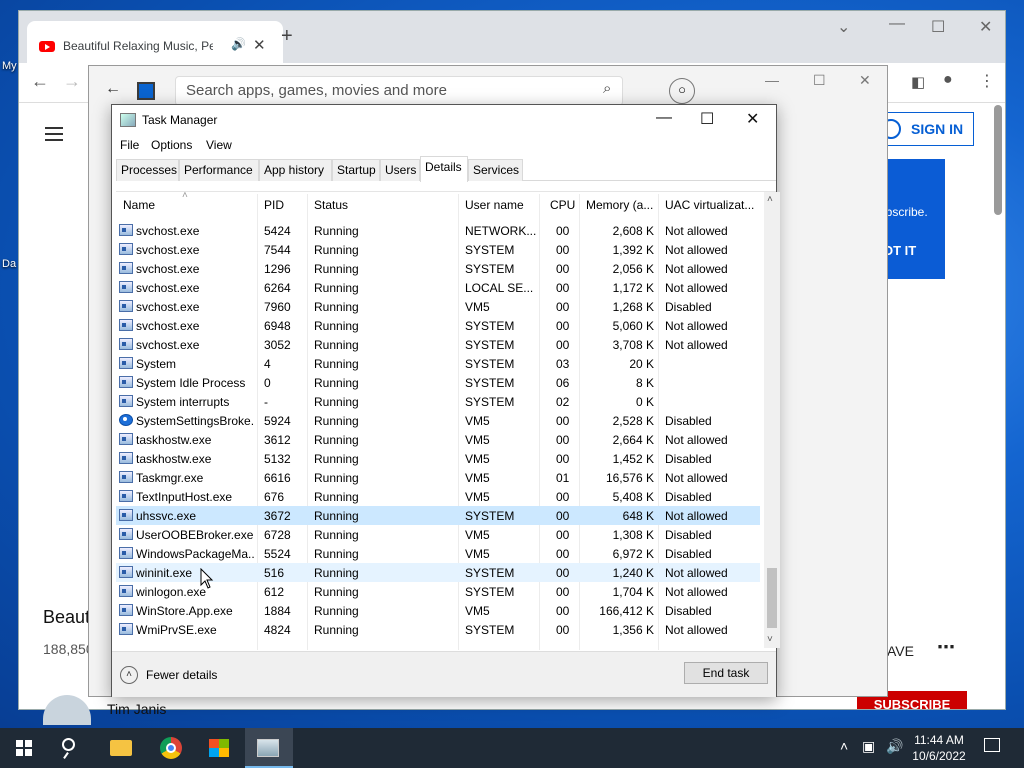 This screenshot has height=768, width=1024. Describe the element at coordinates (24, 748) in the screenshot. I see `start-button` at that location.